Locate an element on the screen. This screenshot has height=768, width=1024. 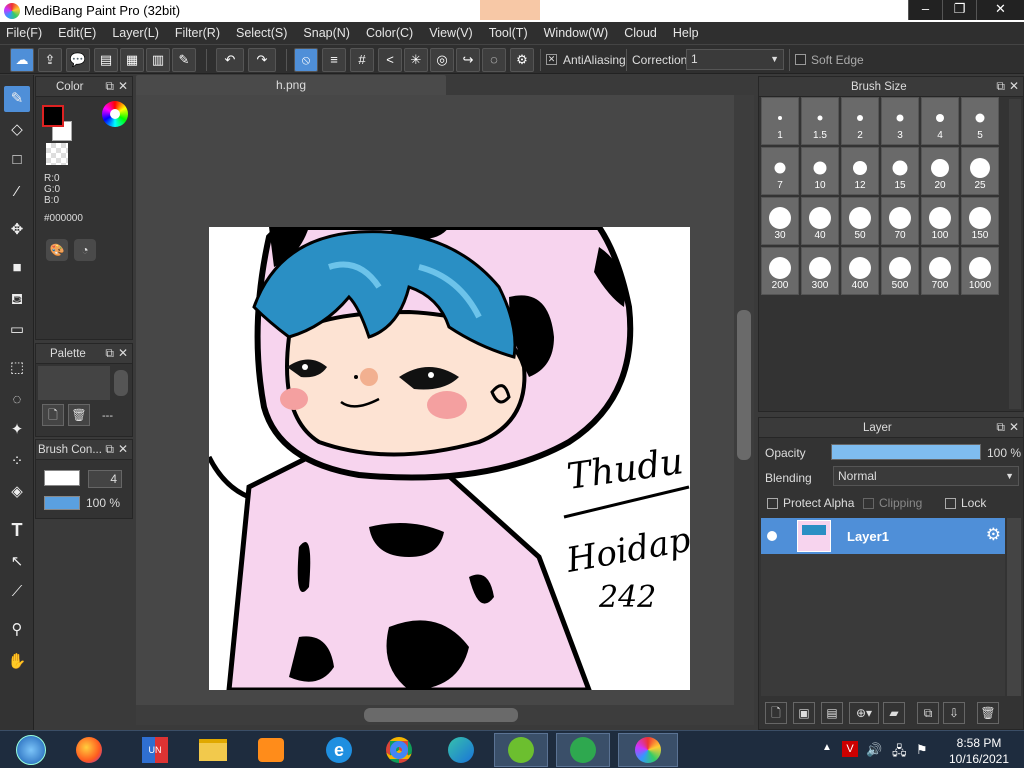
lasso-select-icon: ◌ is located at coordinates (17, 400).